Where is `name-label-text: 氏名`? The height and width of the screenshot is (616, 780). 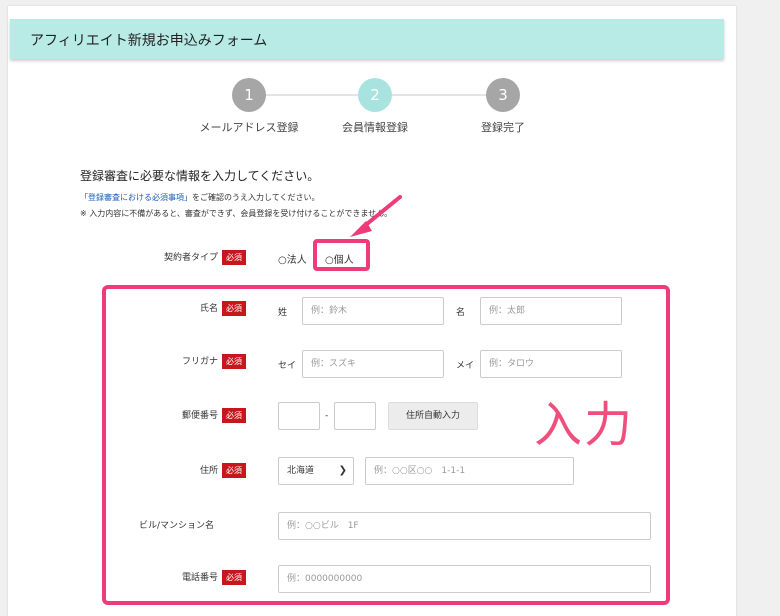 name-label-text: 氏名 is located at coordinates (208, 309).